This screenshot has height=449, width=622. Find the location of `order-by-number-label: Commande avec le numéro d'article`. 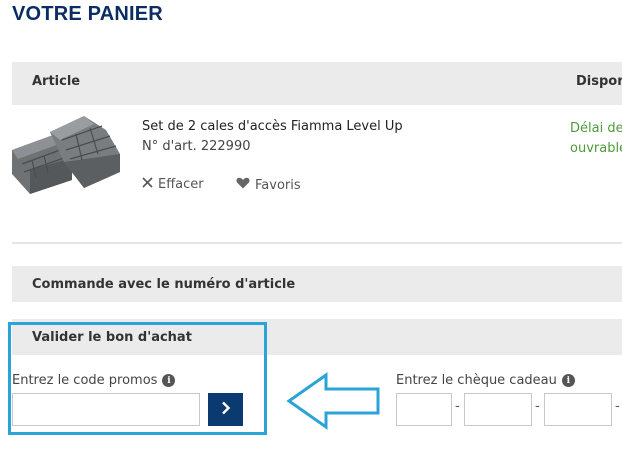

order-by-number-label: Commande avec le numéro d'article is located at coordinates (164, 284).